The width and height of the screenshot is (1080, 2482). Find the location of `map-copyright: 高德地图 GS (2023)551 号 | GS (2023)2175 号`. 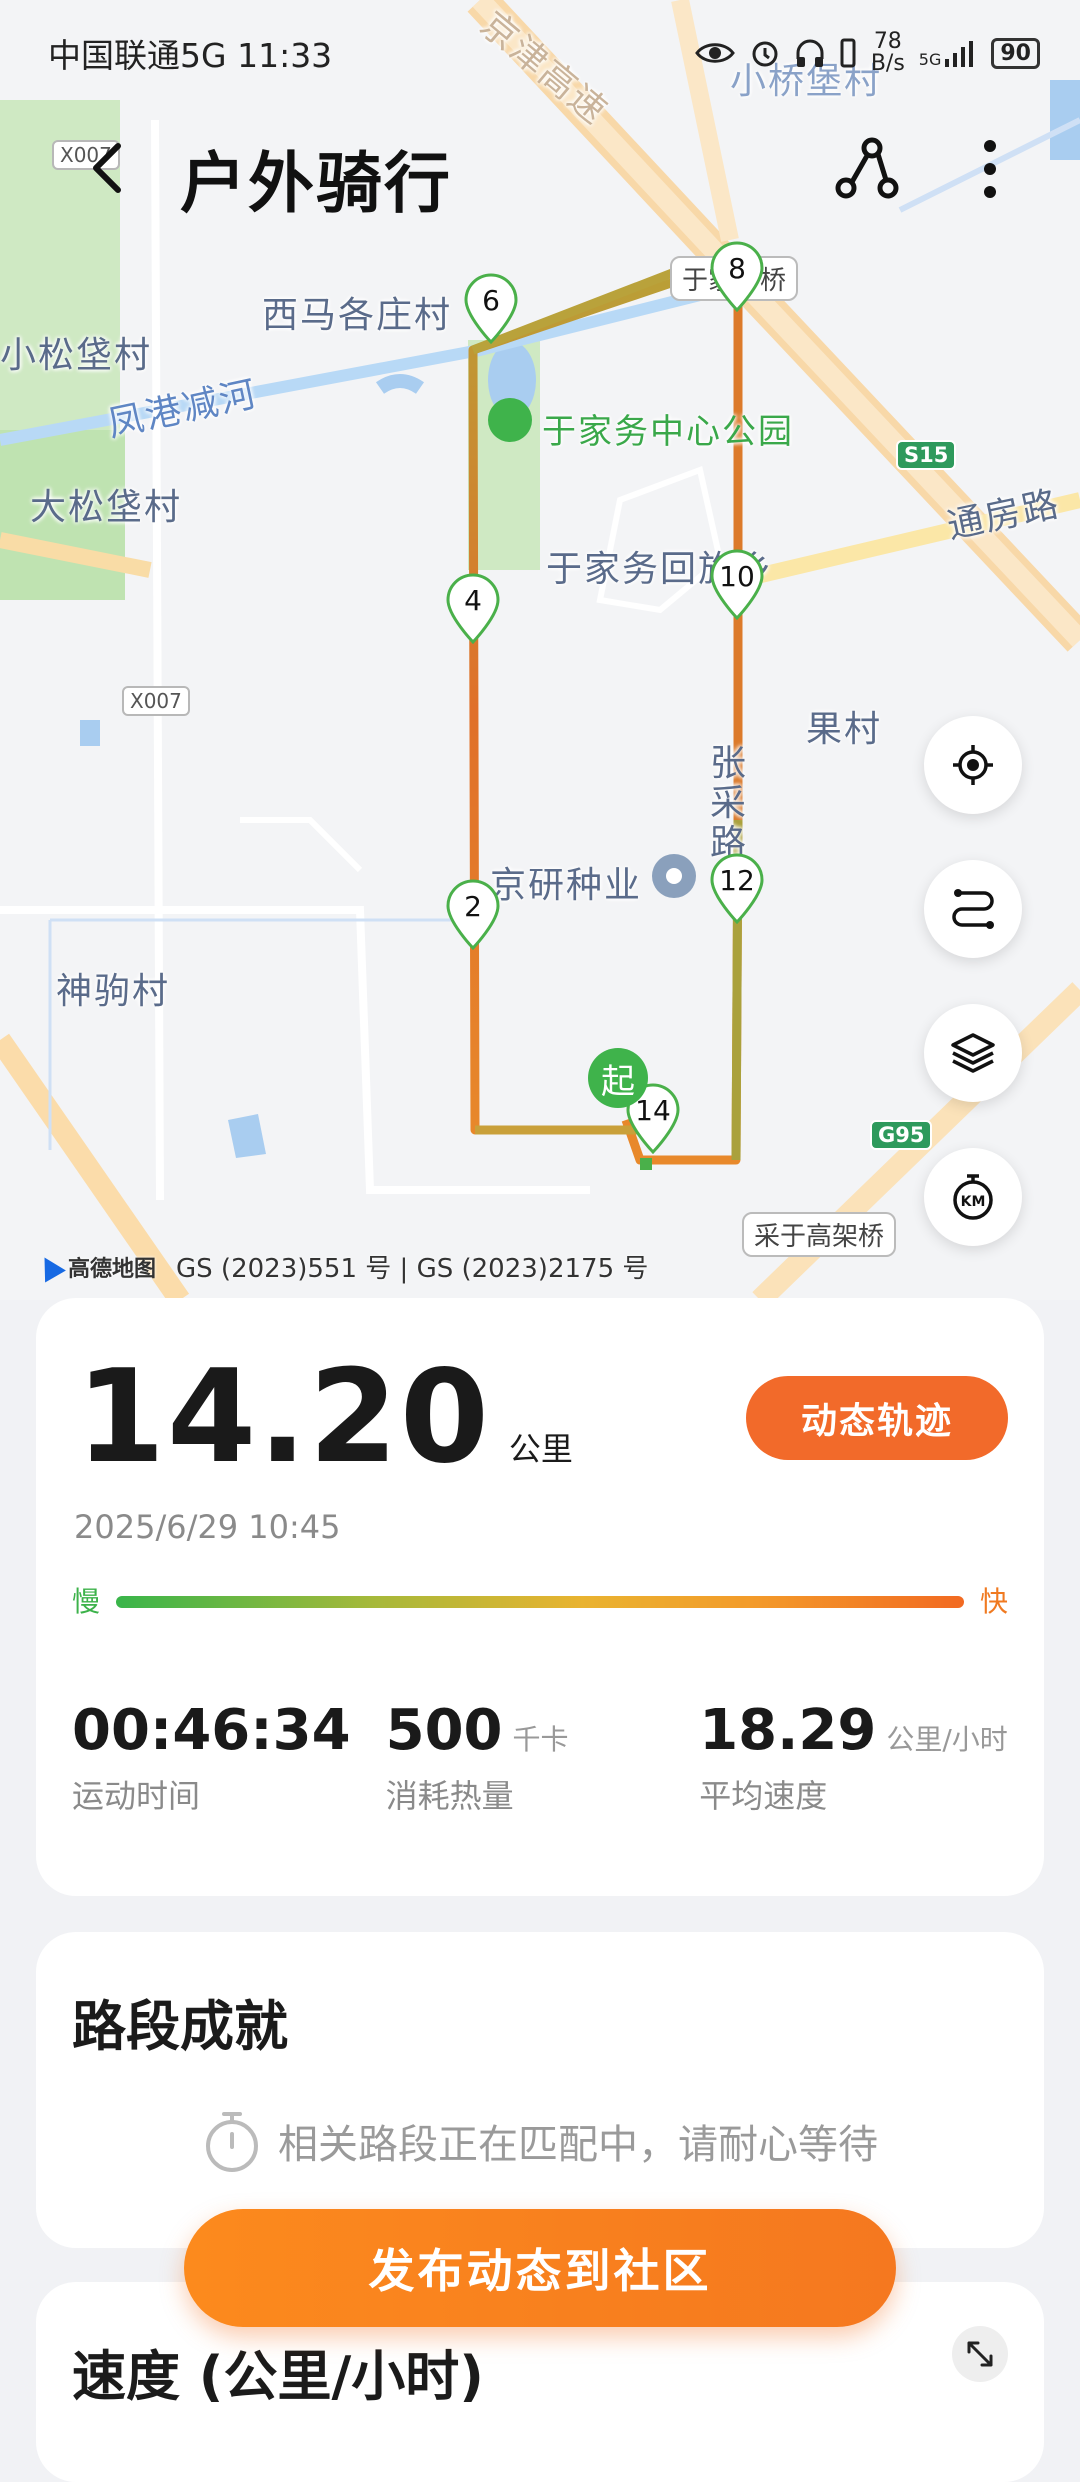

map-copyright: 高德地图 GS (2023)551 号 | GS (2023)2175 号 is located at coordinates (341, 1266).